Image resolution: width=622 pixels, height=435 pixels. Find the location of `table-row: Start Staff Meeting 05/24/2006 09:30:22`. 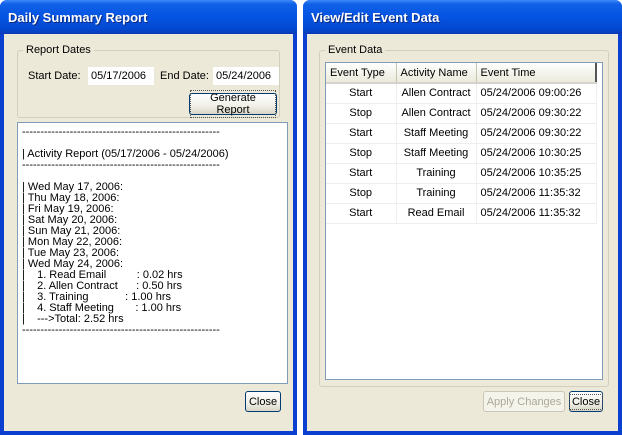

table-row: Start Staff Meeting 05/24/2006 09:30:22 is located at coordinates (461, 133).